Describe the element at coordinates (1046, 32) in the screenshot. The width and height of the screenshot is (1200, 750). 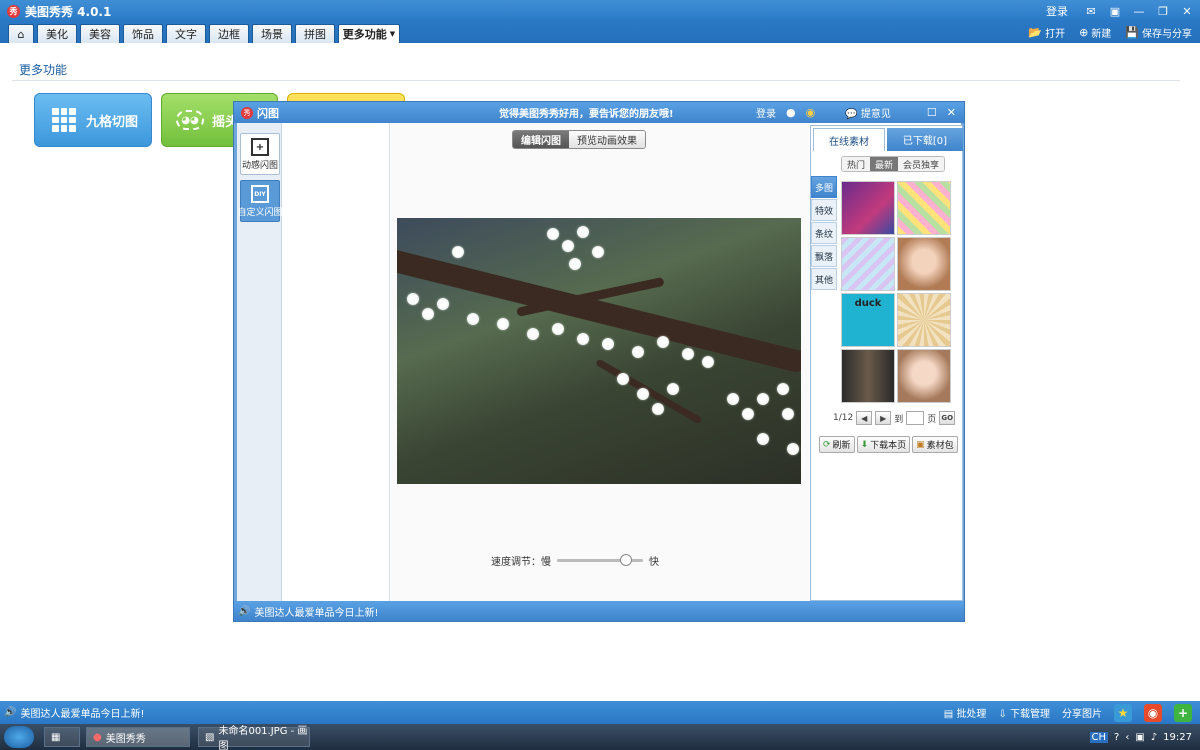
I see `open-button: 📂 打开` at that location.